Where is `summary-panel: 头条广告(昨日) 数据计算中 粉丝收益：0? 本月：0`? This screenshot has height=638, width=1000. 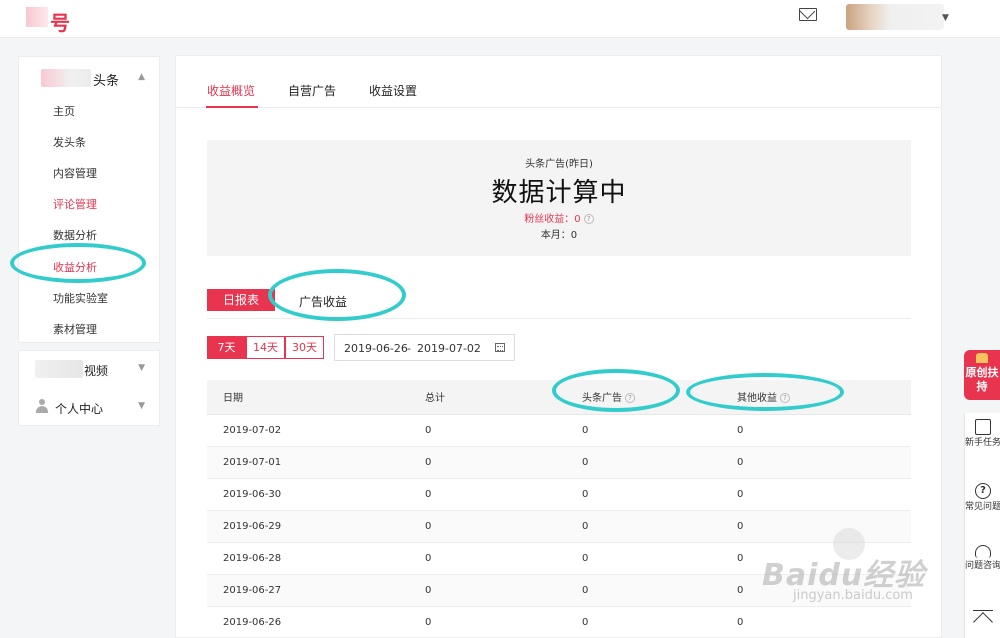
summary-panel: 头条广告(昨日) 数据计算中 粉丝收益：0? 本月：0 is located at coordinates (559, 198).